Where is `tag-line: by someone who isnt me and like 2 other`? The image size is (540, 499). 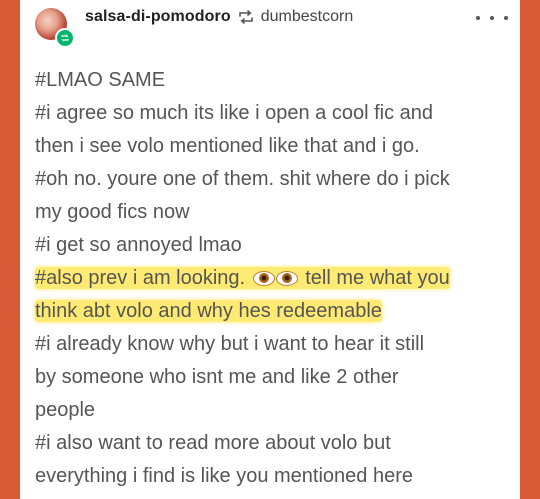
tag-line: by someone who isnt me and like 2 other is located at coordinates (275, 377).